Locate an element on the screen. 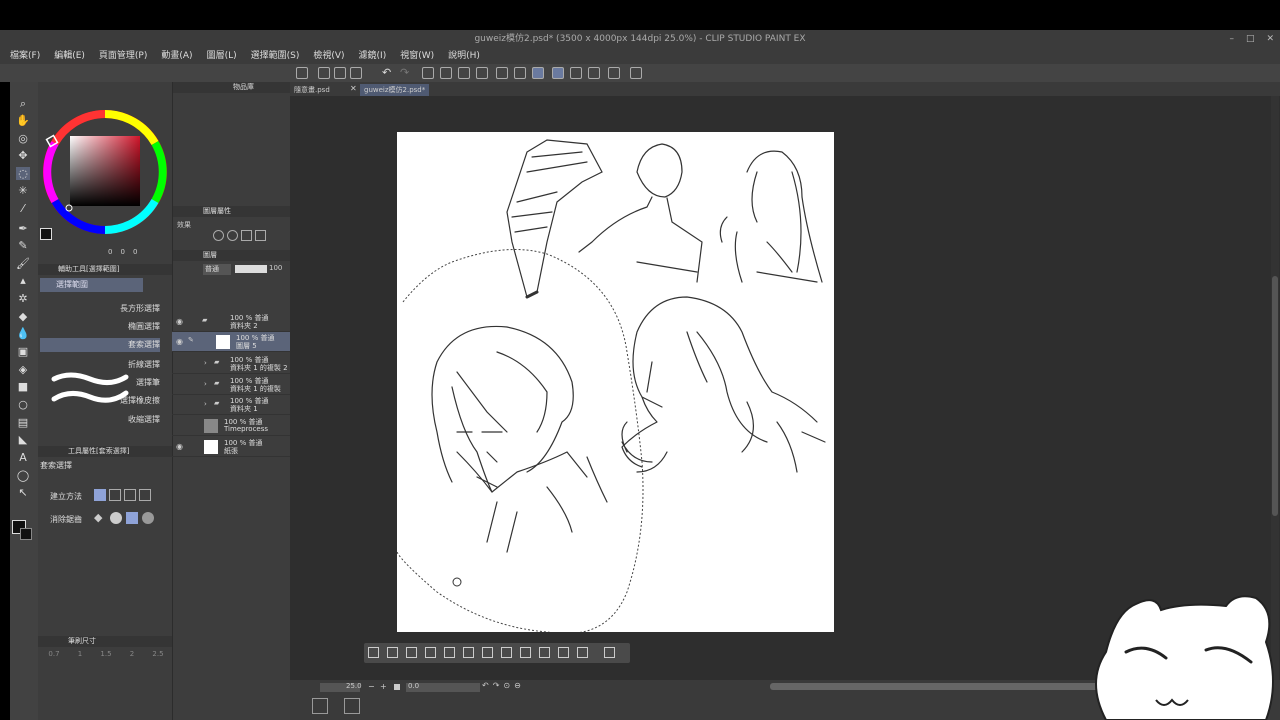  opacity-value: 100 is located at coordinates (275, 268).